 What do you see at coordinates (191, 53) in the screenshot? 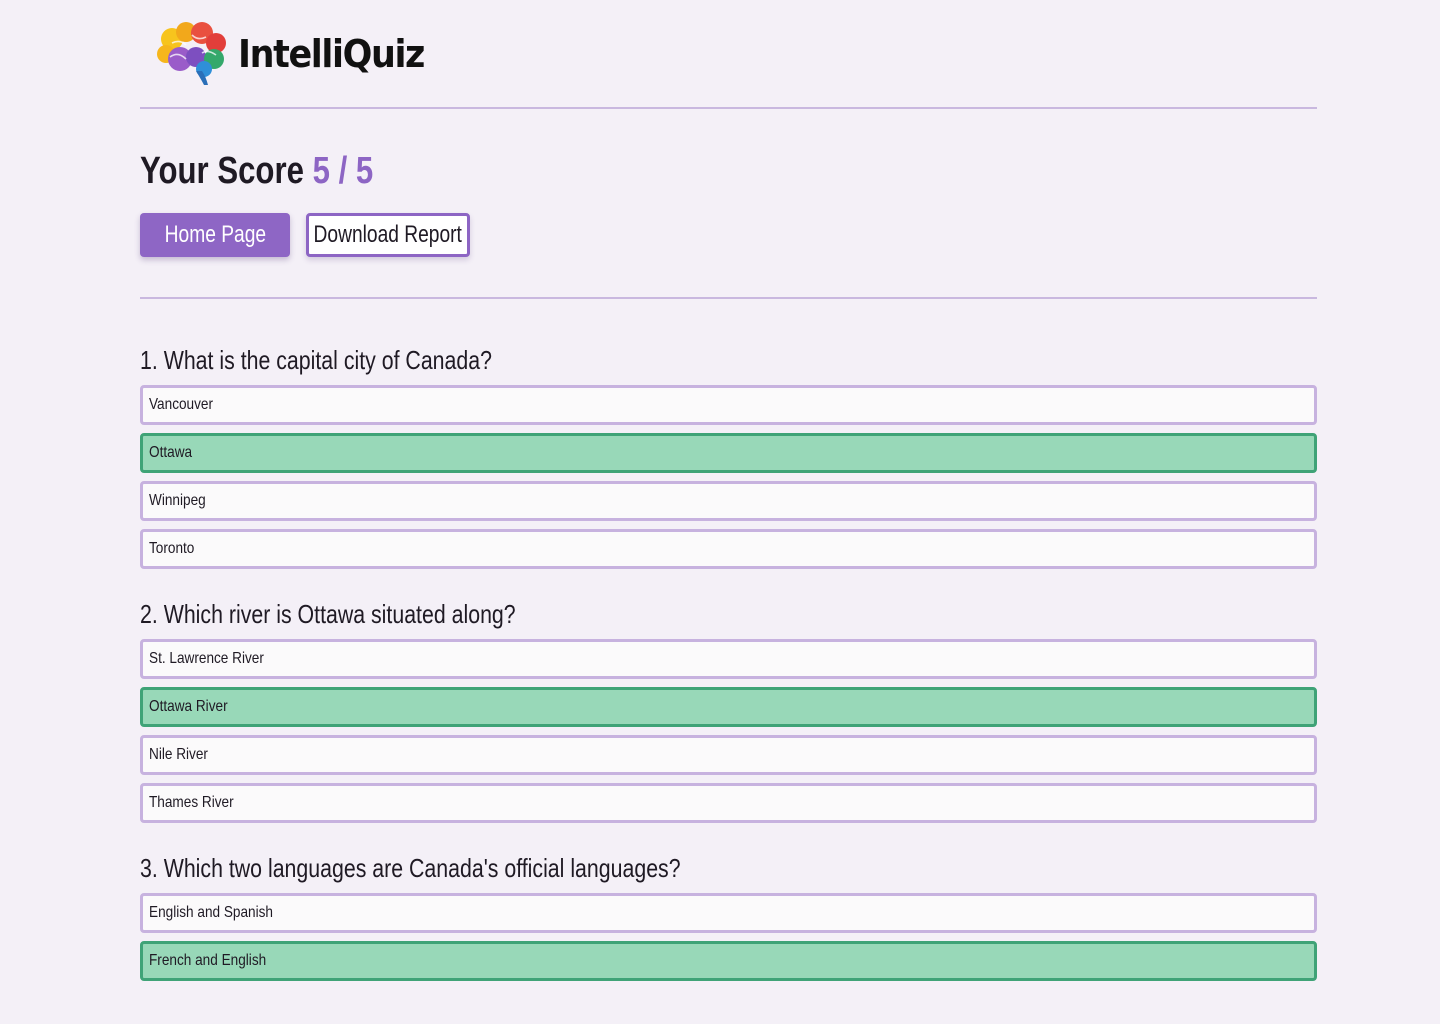
I see `brain-icon` at bounding box center [191, 53].